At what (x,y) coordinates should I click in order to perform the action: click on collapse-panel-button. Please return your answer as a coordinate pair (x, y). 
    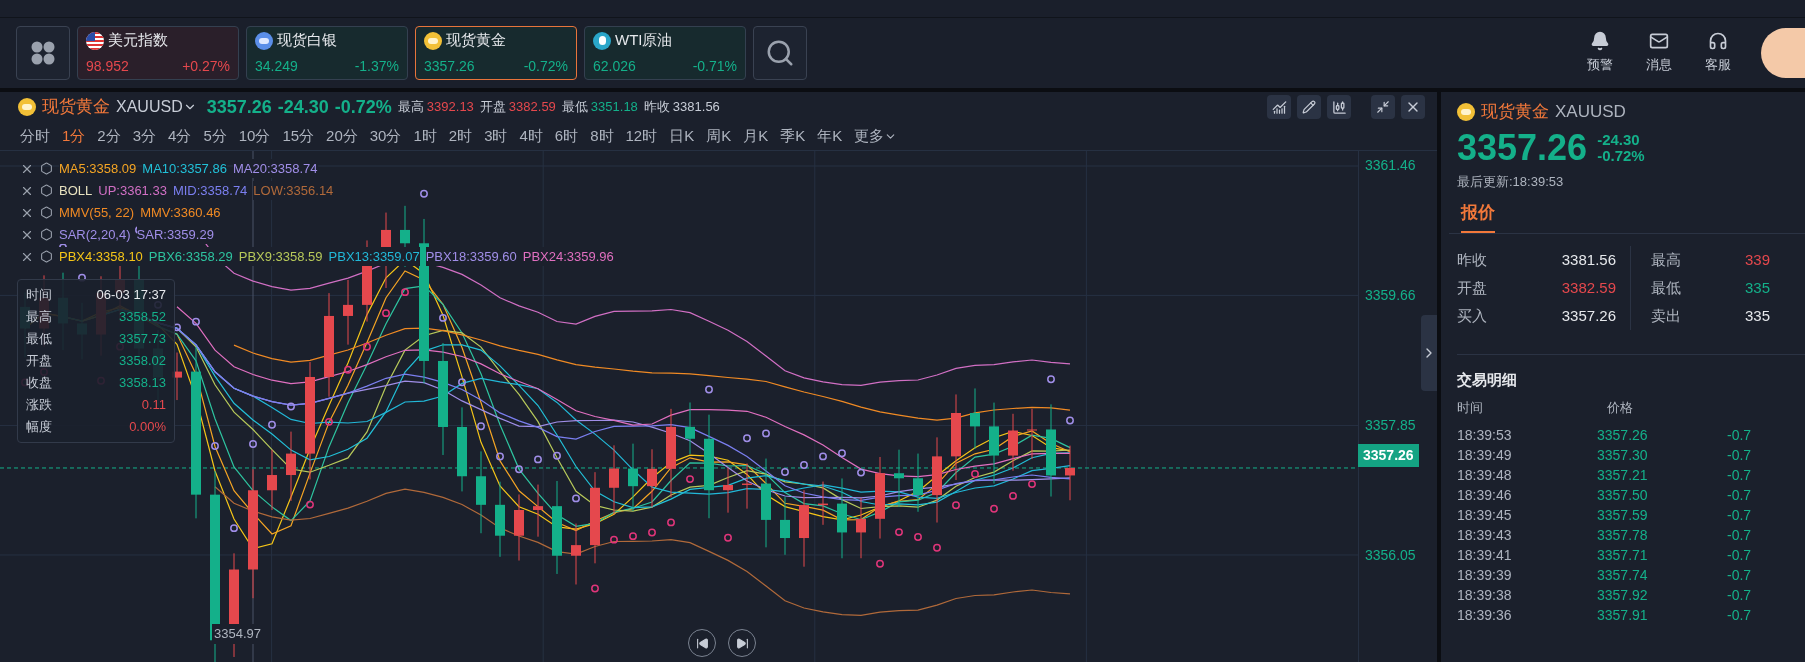
    Looking at the image, I should click on (1429, 353).